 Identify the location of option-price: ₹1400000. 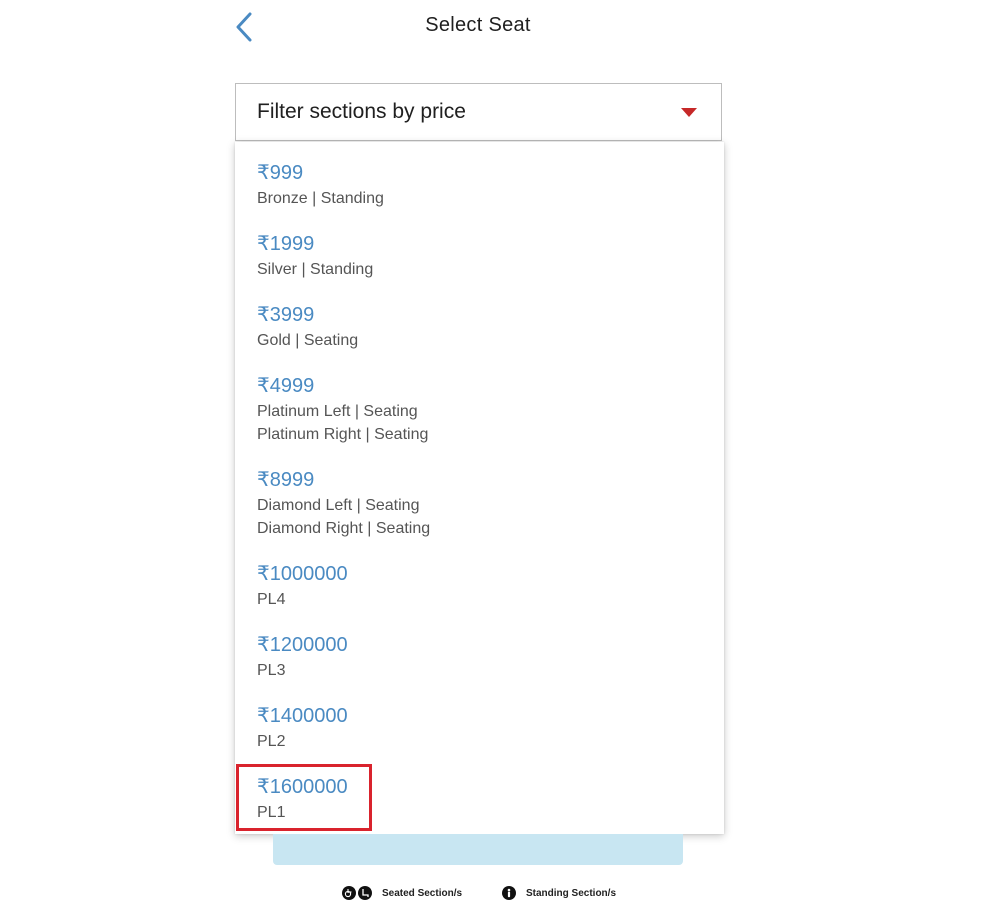
(302, 716).